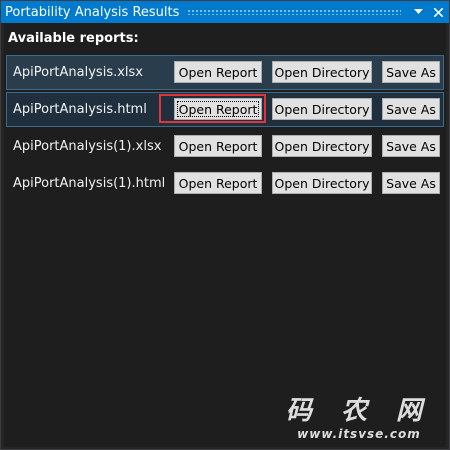 The image size is (450, 450). Describe the element at coordinates (358, 411) in the screenshot. I see `watermark-title: 码 农 网` at that location.